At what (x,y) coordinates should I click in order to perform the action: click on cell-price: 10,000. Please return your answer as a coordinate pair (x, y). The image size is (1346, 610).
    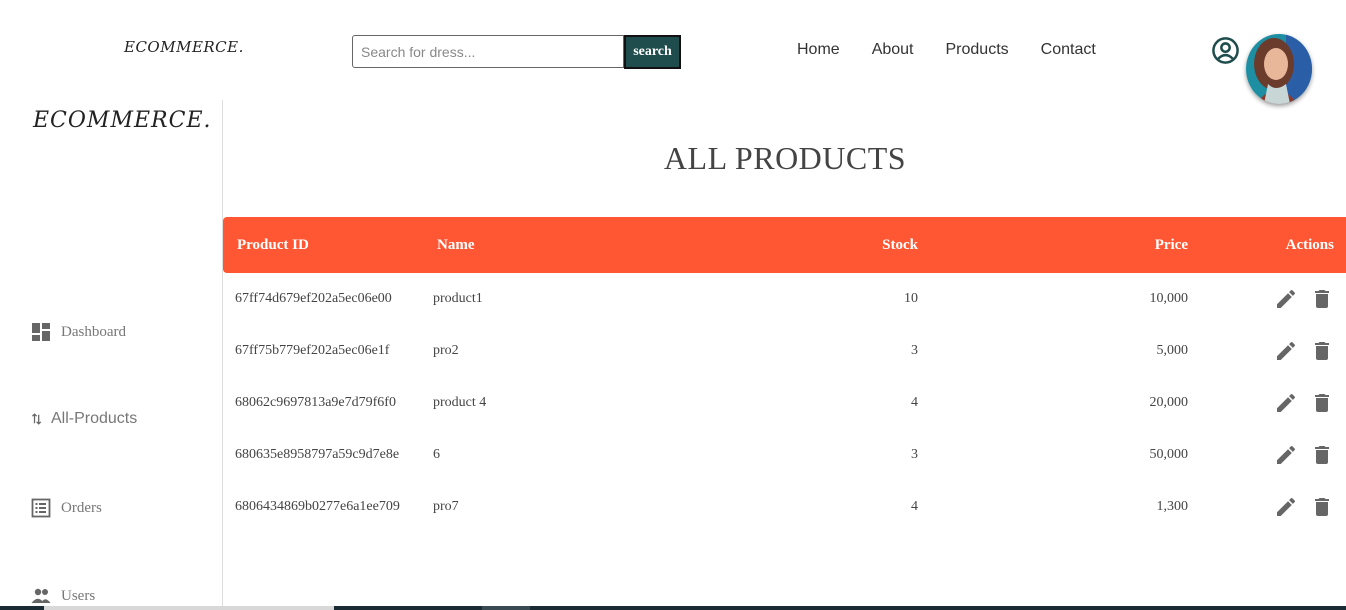
    Looking at the image, I should click on (1169, 298).